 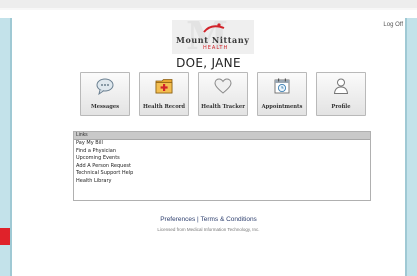 What do you see at coordinates (282, 107) in the screenshot?
I see `appointments-label: Appointments` at bounding box center [282, 107].